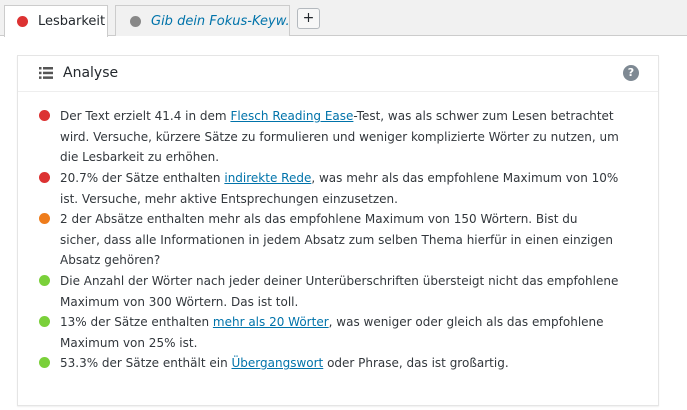  I want to click on tab-readability-label: Lesbarkeit, so click(72, 21).